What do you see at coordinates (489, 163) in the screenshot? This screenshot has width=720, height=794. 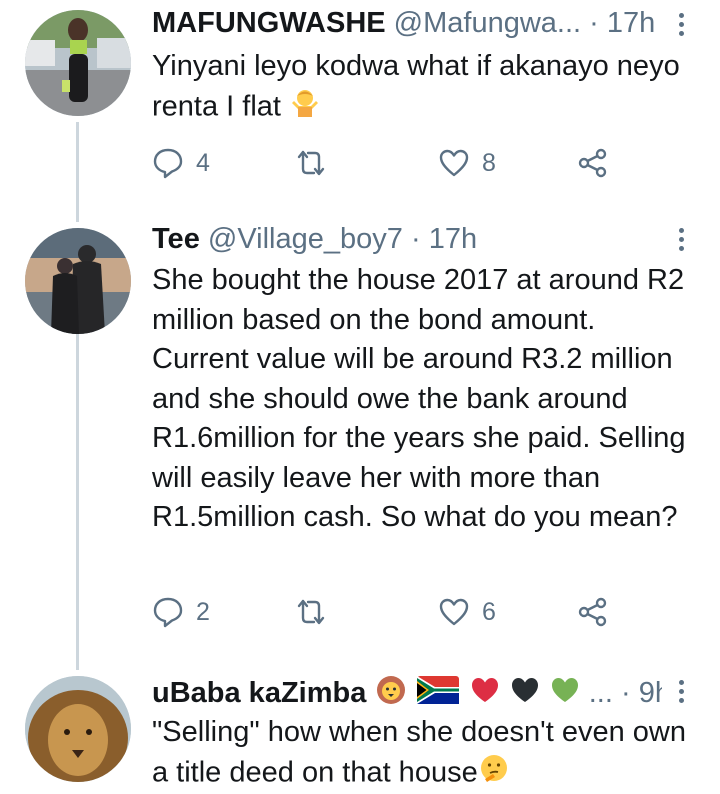 I see `like-count: 8` at bounding box center [489, 163].